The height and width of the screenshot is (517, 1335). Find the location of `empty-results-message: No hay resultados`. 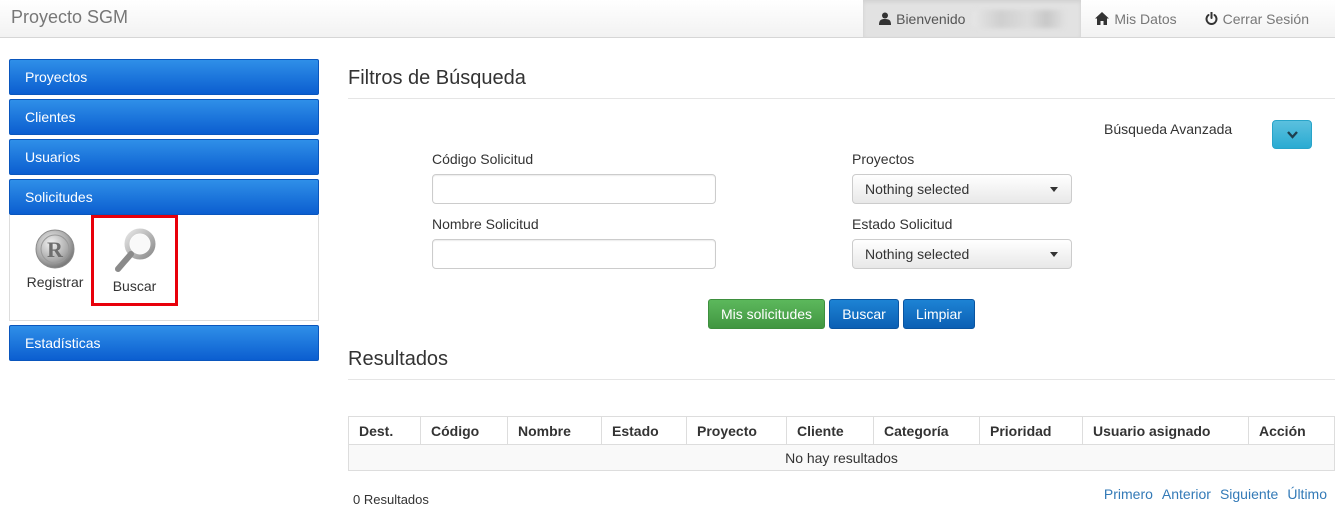

empty-results-message: No hay resultados is located at coordinates (841, 457).